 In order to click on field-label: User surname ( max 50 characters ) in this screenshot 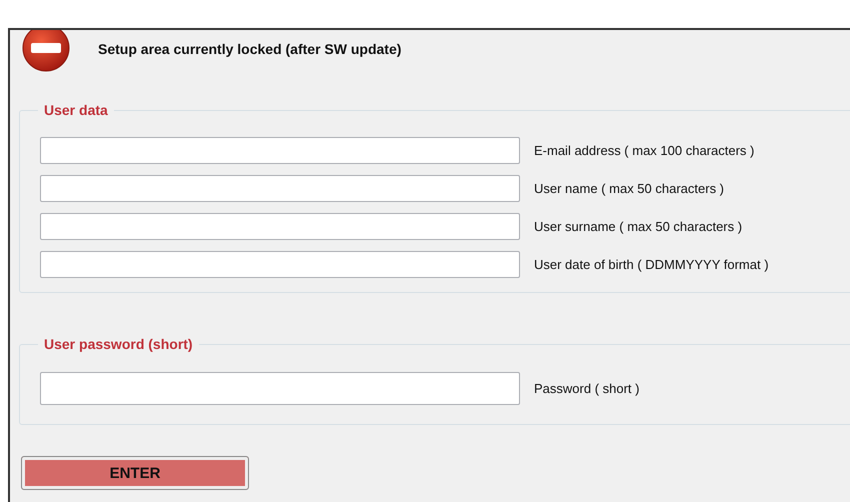, I will do `click(638, 226)`.